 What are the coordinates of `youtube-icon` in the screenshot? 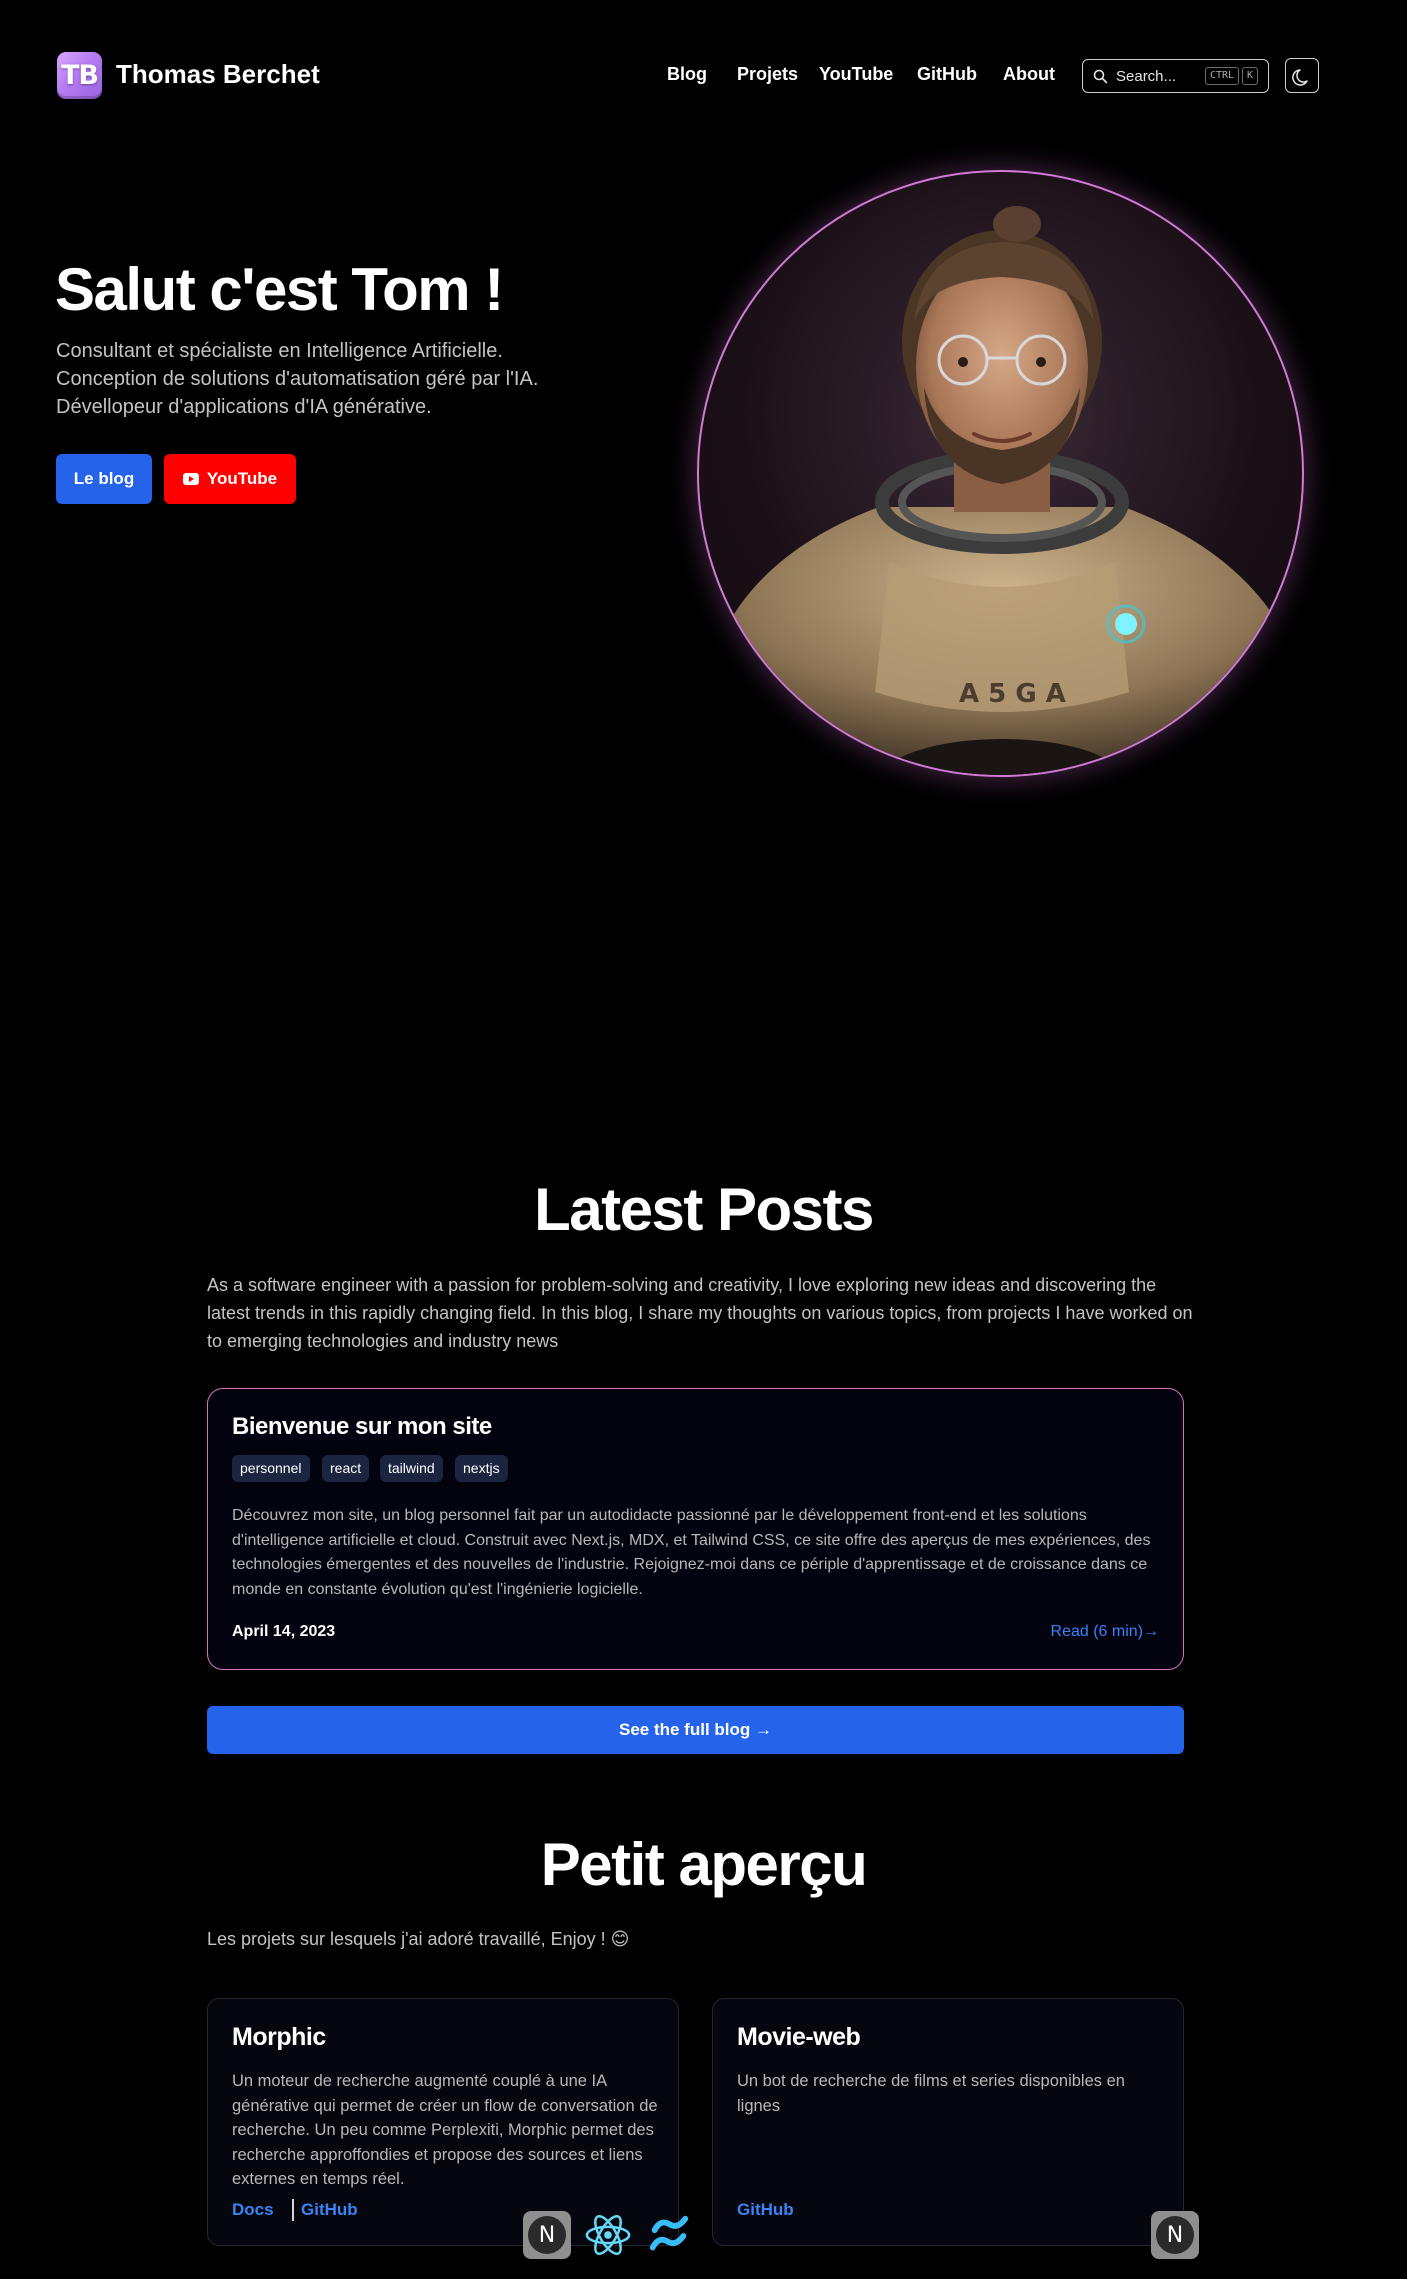 It's located at (190, 479).